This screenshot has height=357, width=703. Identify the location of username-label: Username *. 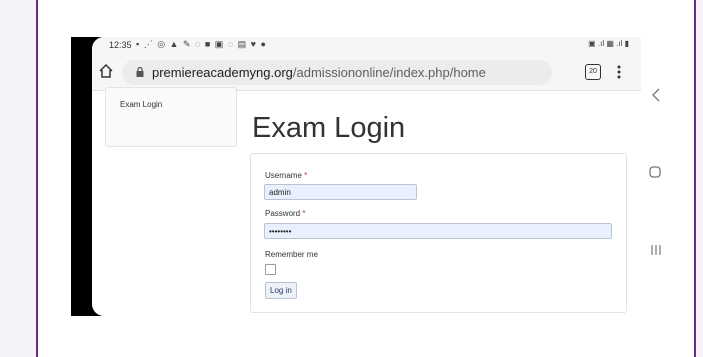
(286, 175).